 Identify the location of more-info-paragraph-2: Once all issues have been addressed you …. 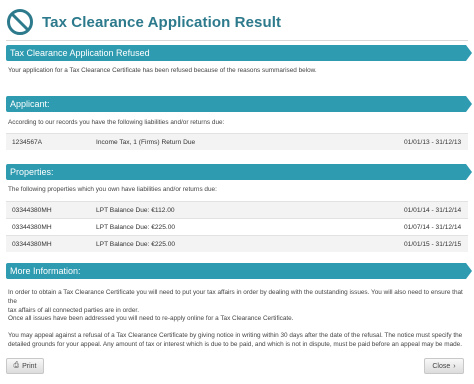
(151, 318).